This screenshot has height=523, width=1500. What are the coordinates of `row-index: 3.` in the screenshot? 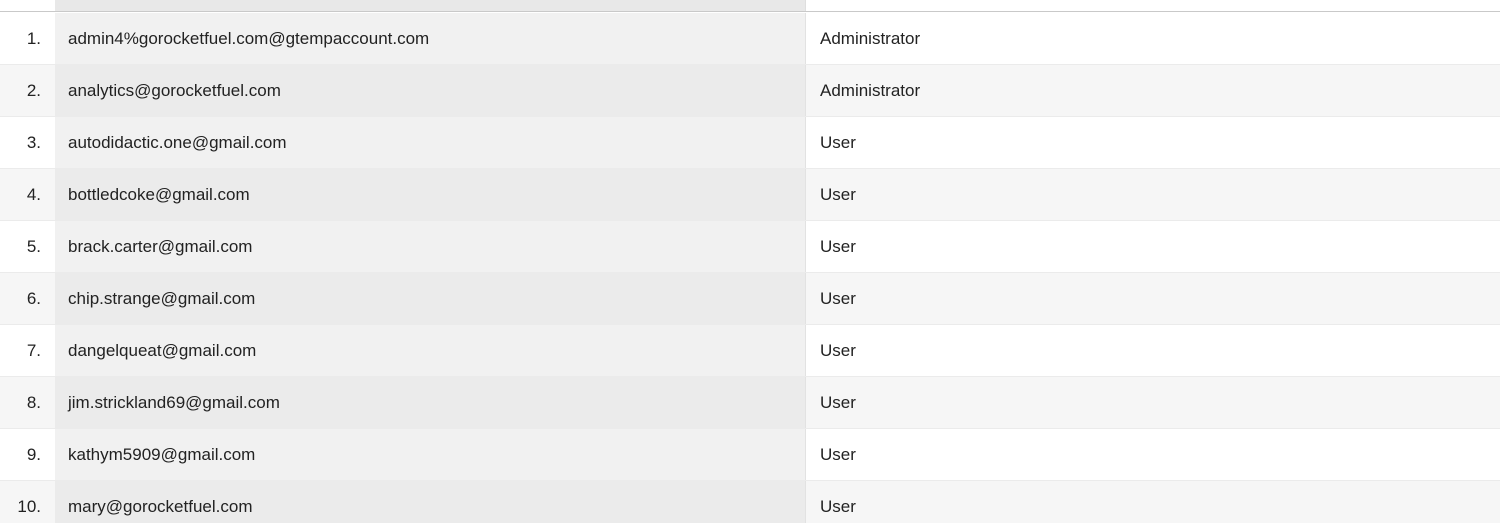 It's located at (33, 142).